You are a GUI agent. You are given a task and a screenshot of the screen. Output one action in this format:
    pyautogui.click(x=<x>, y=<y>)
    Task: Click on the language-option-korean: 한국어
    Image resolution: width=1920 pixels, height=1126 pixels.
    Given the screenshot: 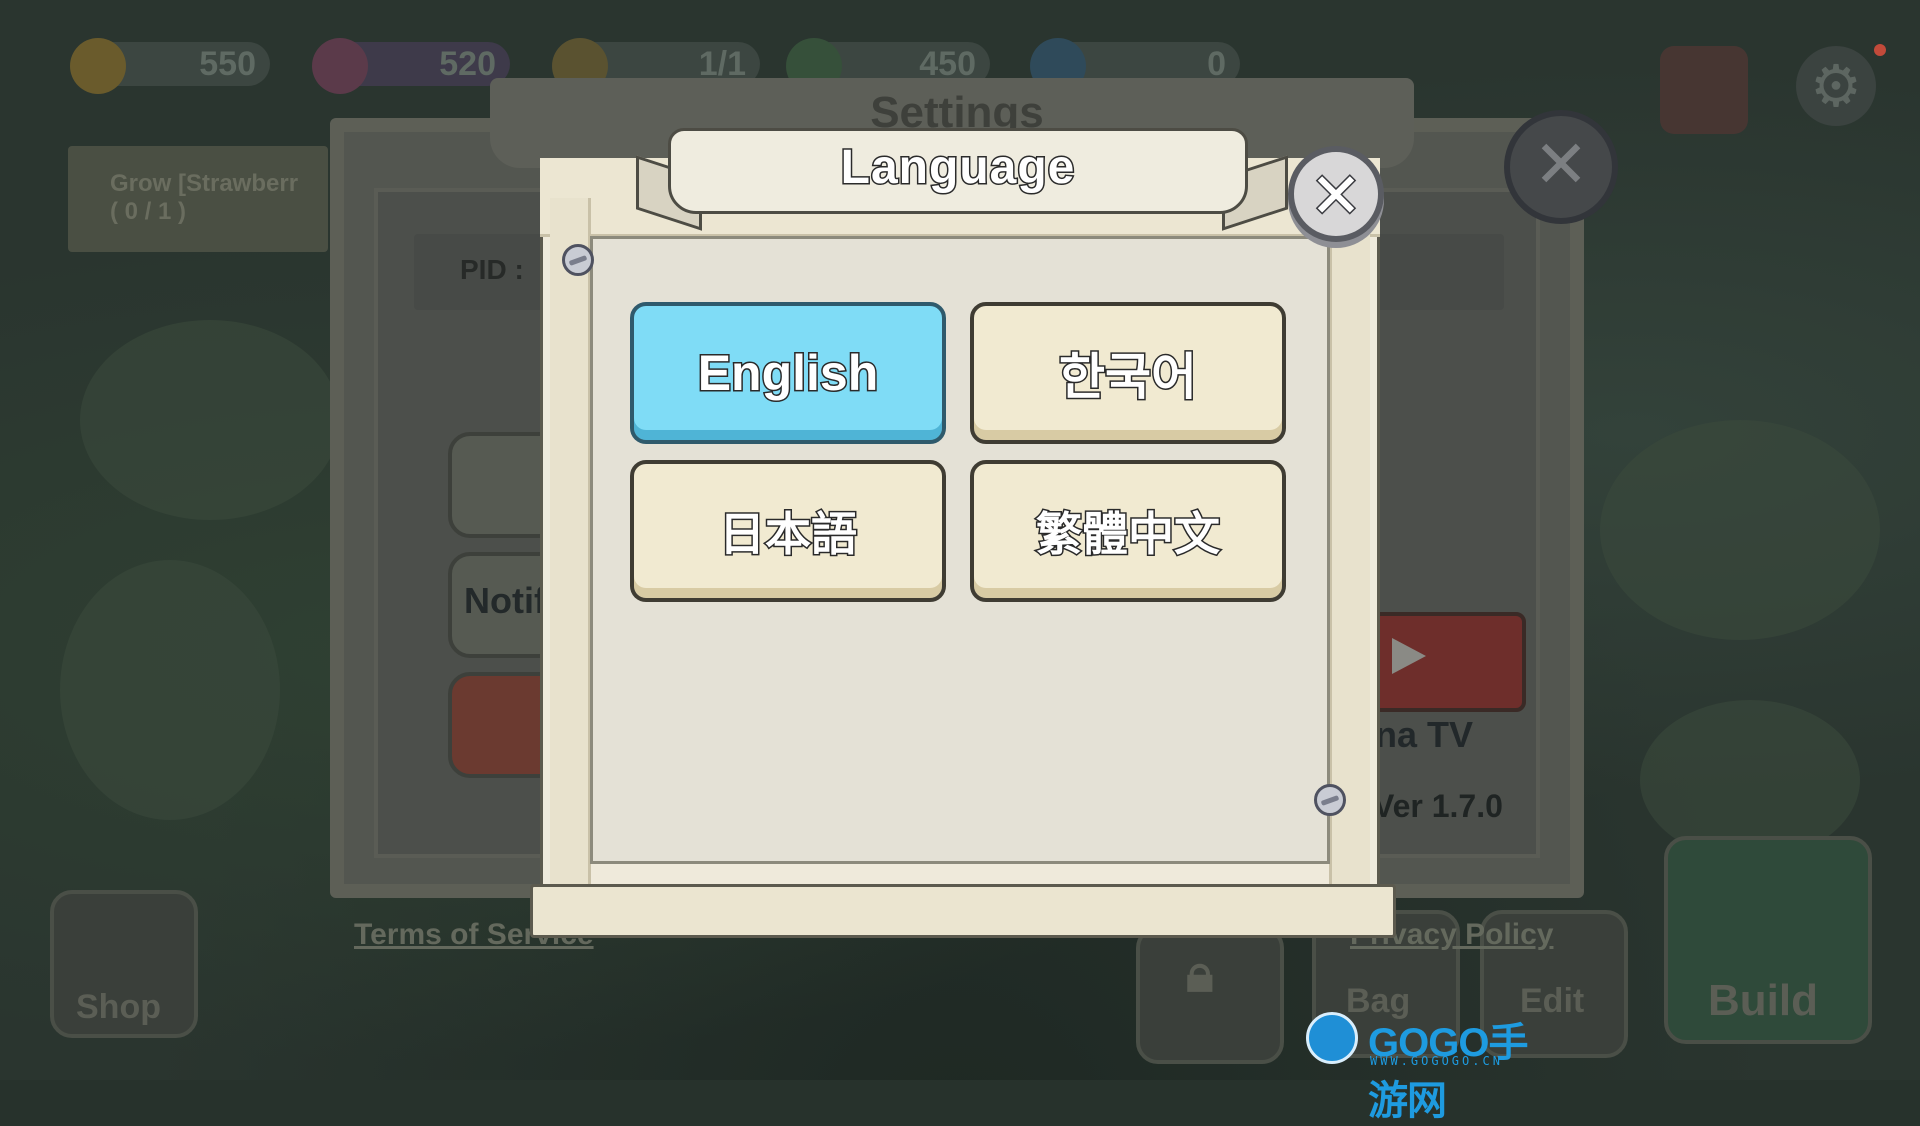 What is the action you would take?
    pyautogui.click(x=1128, y=373)
    